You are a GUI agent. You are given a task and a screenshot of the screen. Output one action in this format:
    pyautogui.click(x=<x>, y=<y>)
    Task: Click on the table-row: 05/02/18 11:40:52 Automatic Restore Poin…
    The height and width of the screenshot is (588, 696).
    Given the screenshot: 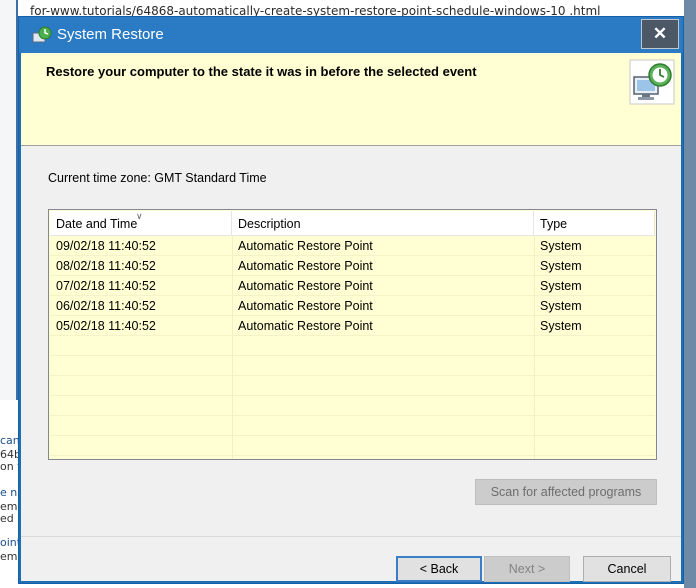 What is the action you would take?
    pyautogui.click(x=352, y=326)
    